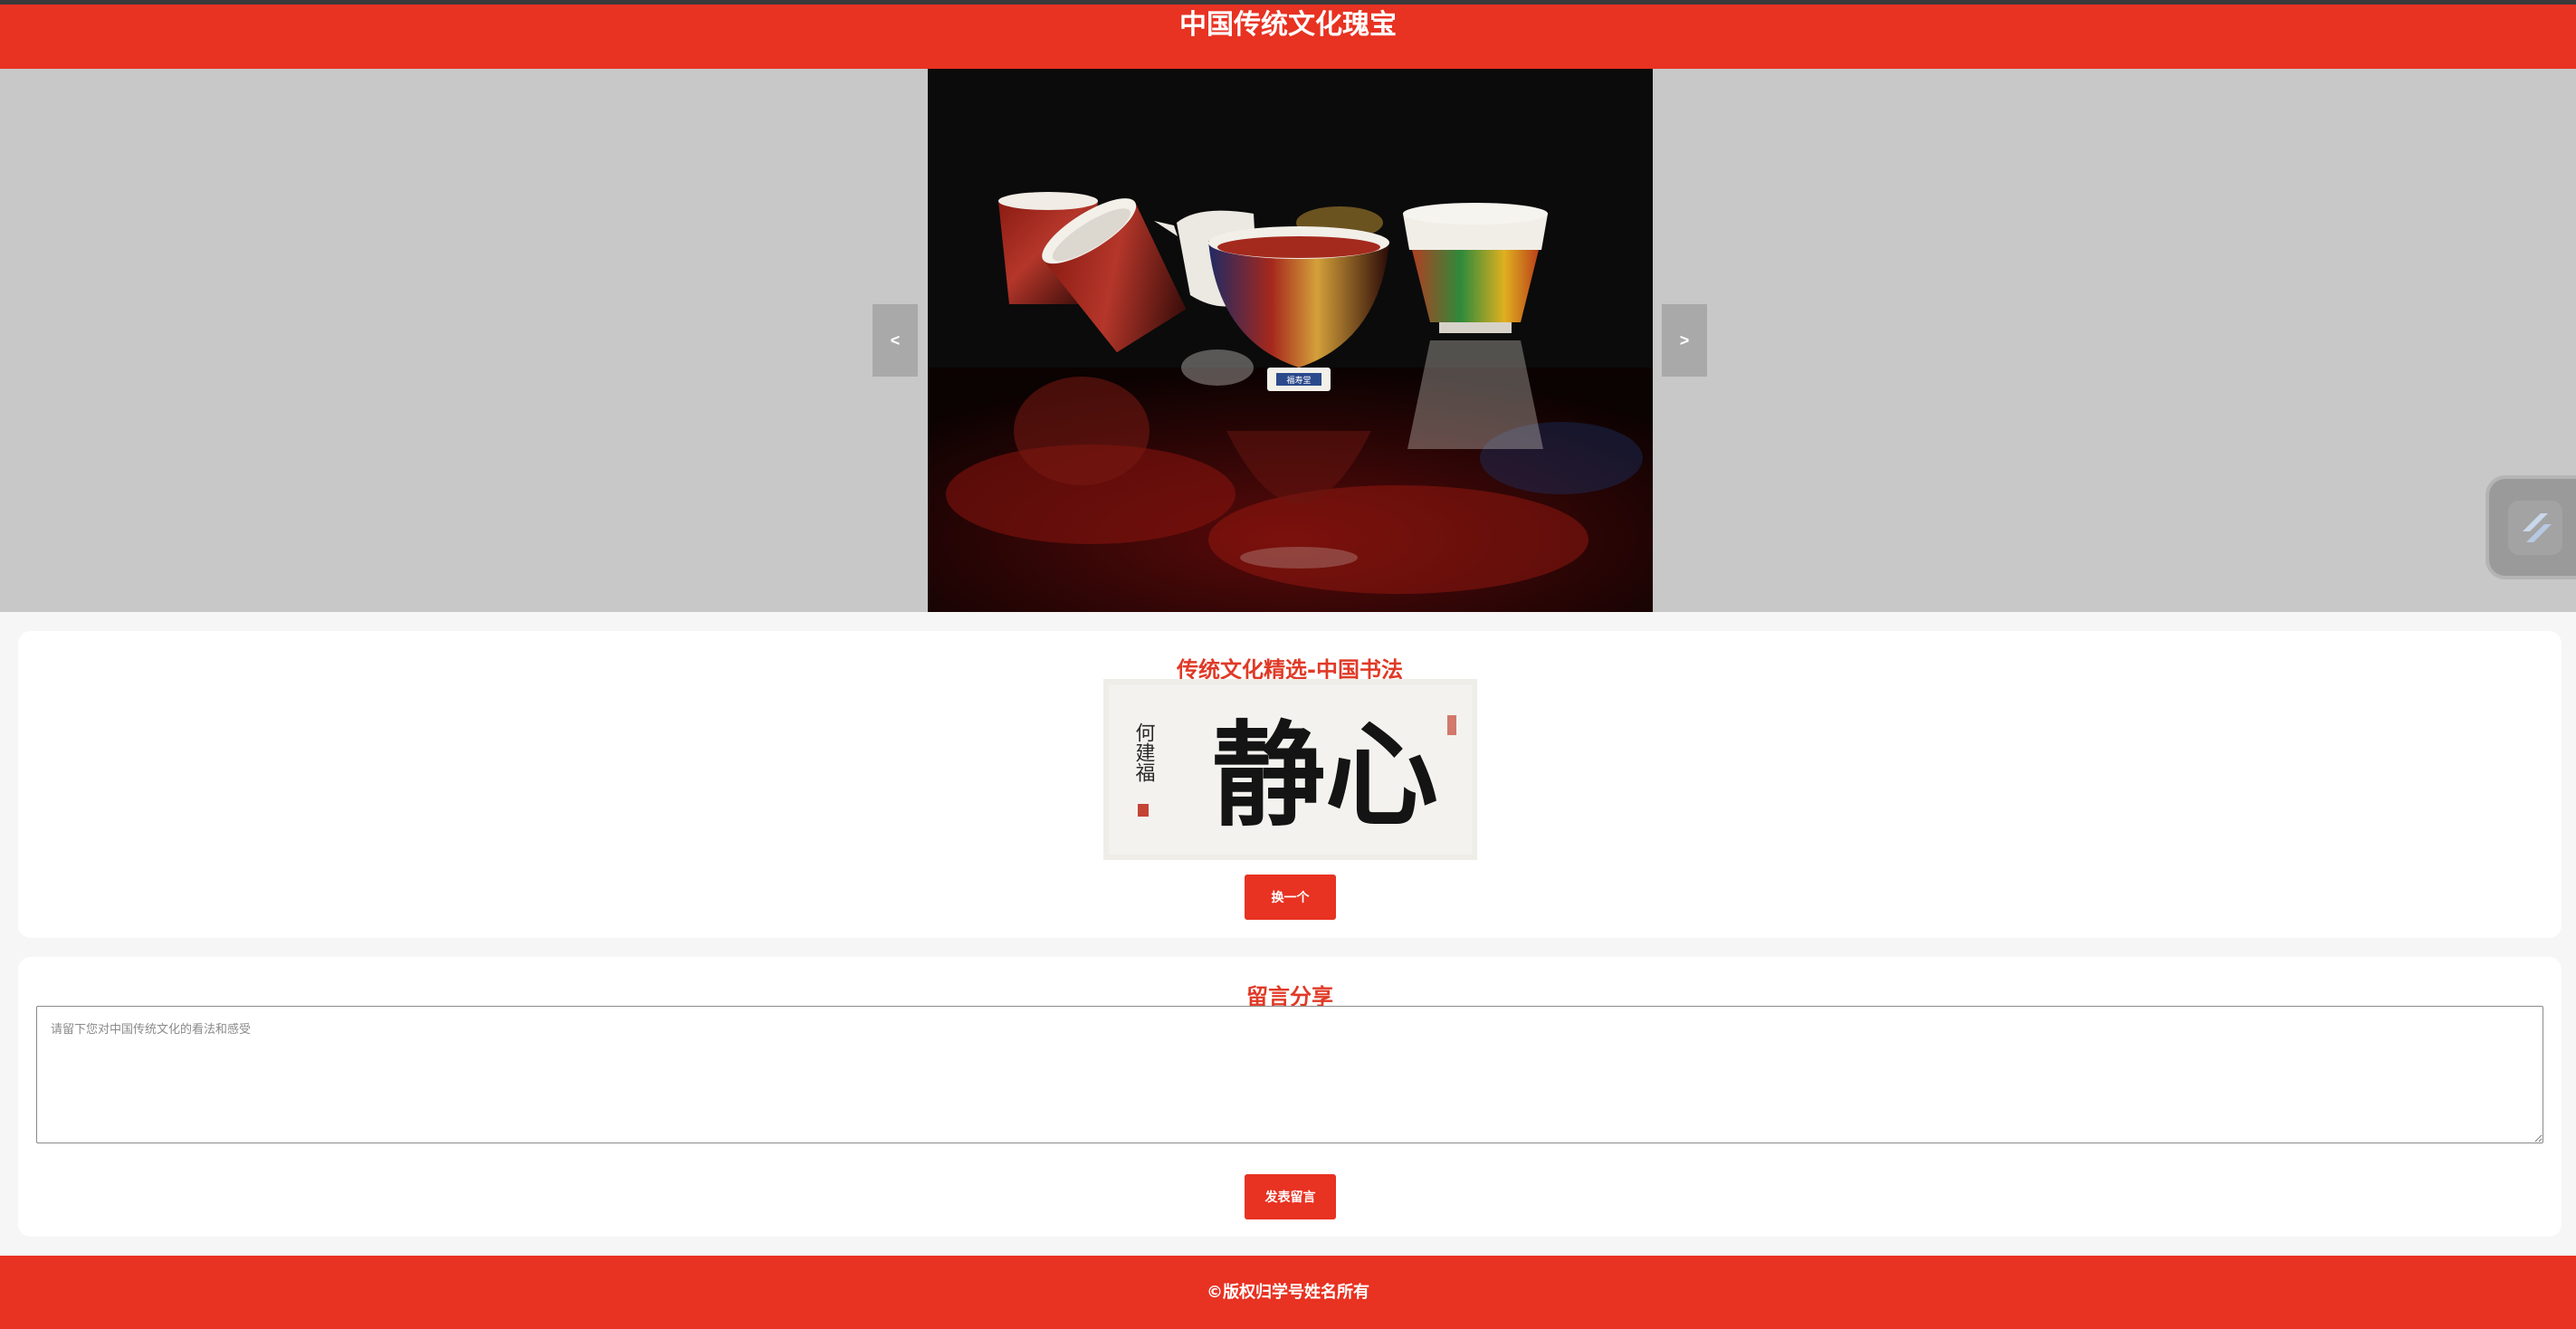 The image size is (2576, 1329). I want to click on change-calligraphy-button: 换一个, so click(1291, 897).